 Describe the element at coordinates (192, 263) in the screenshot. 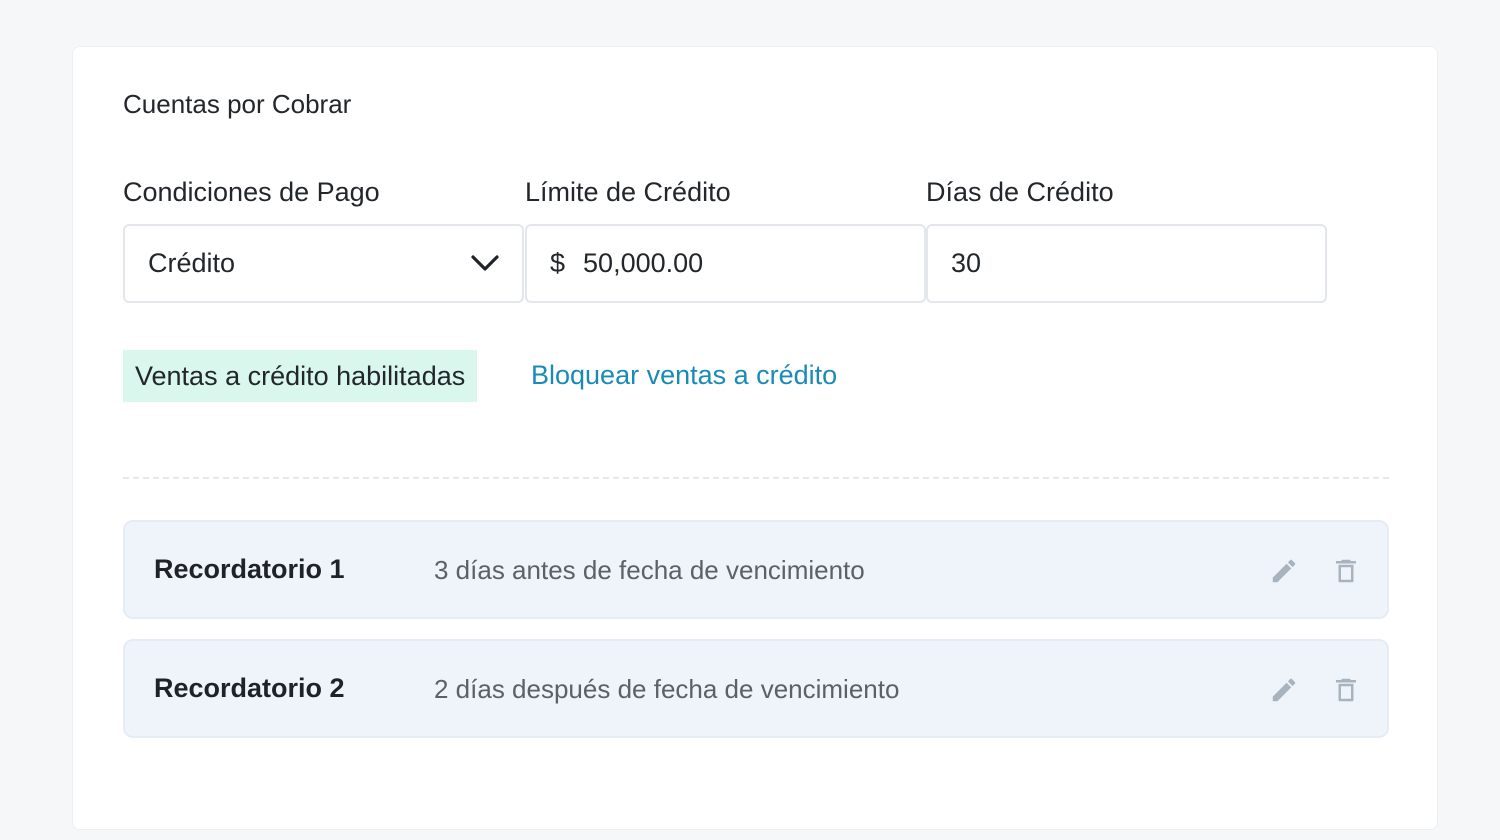

I see `payment-terms-value: Crédito` at that location.